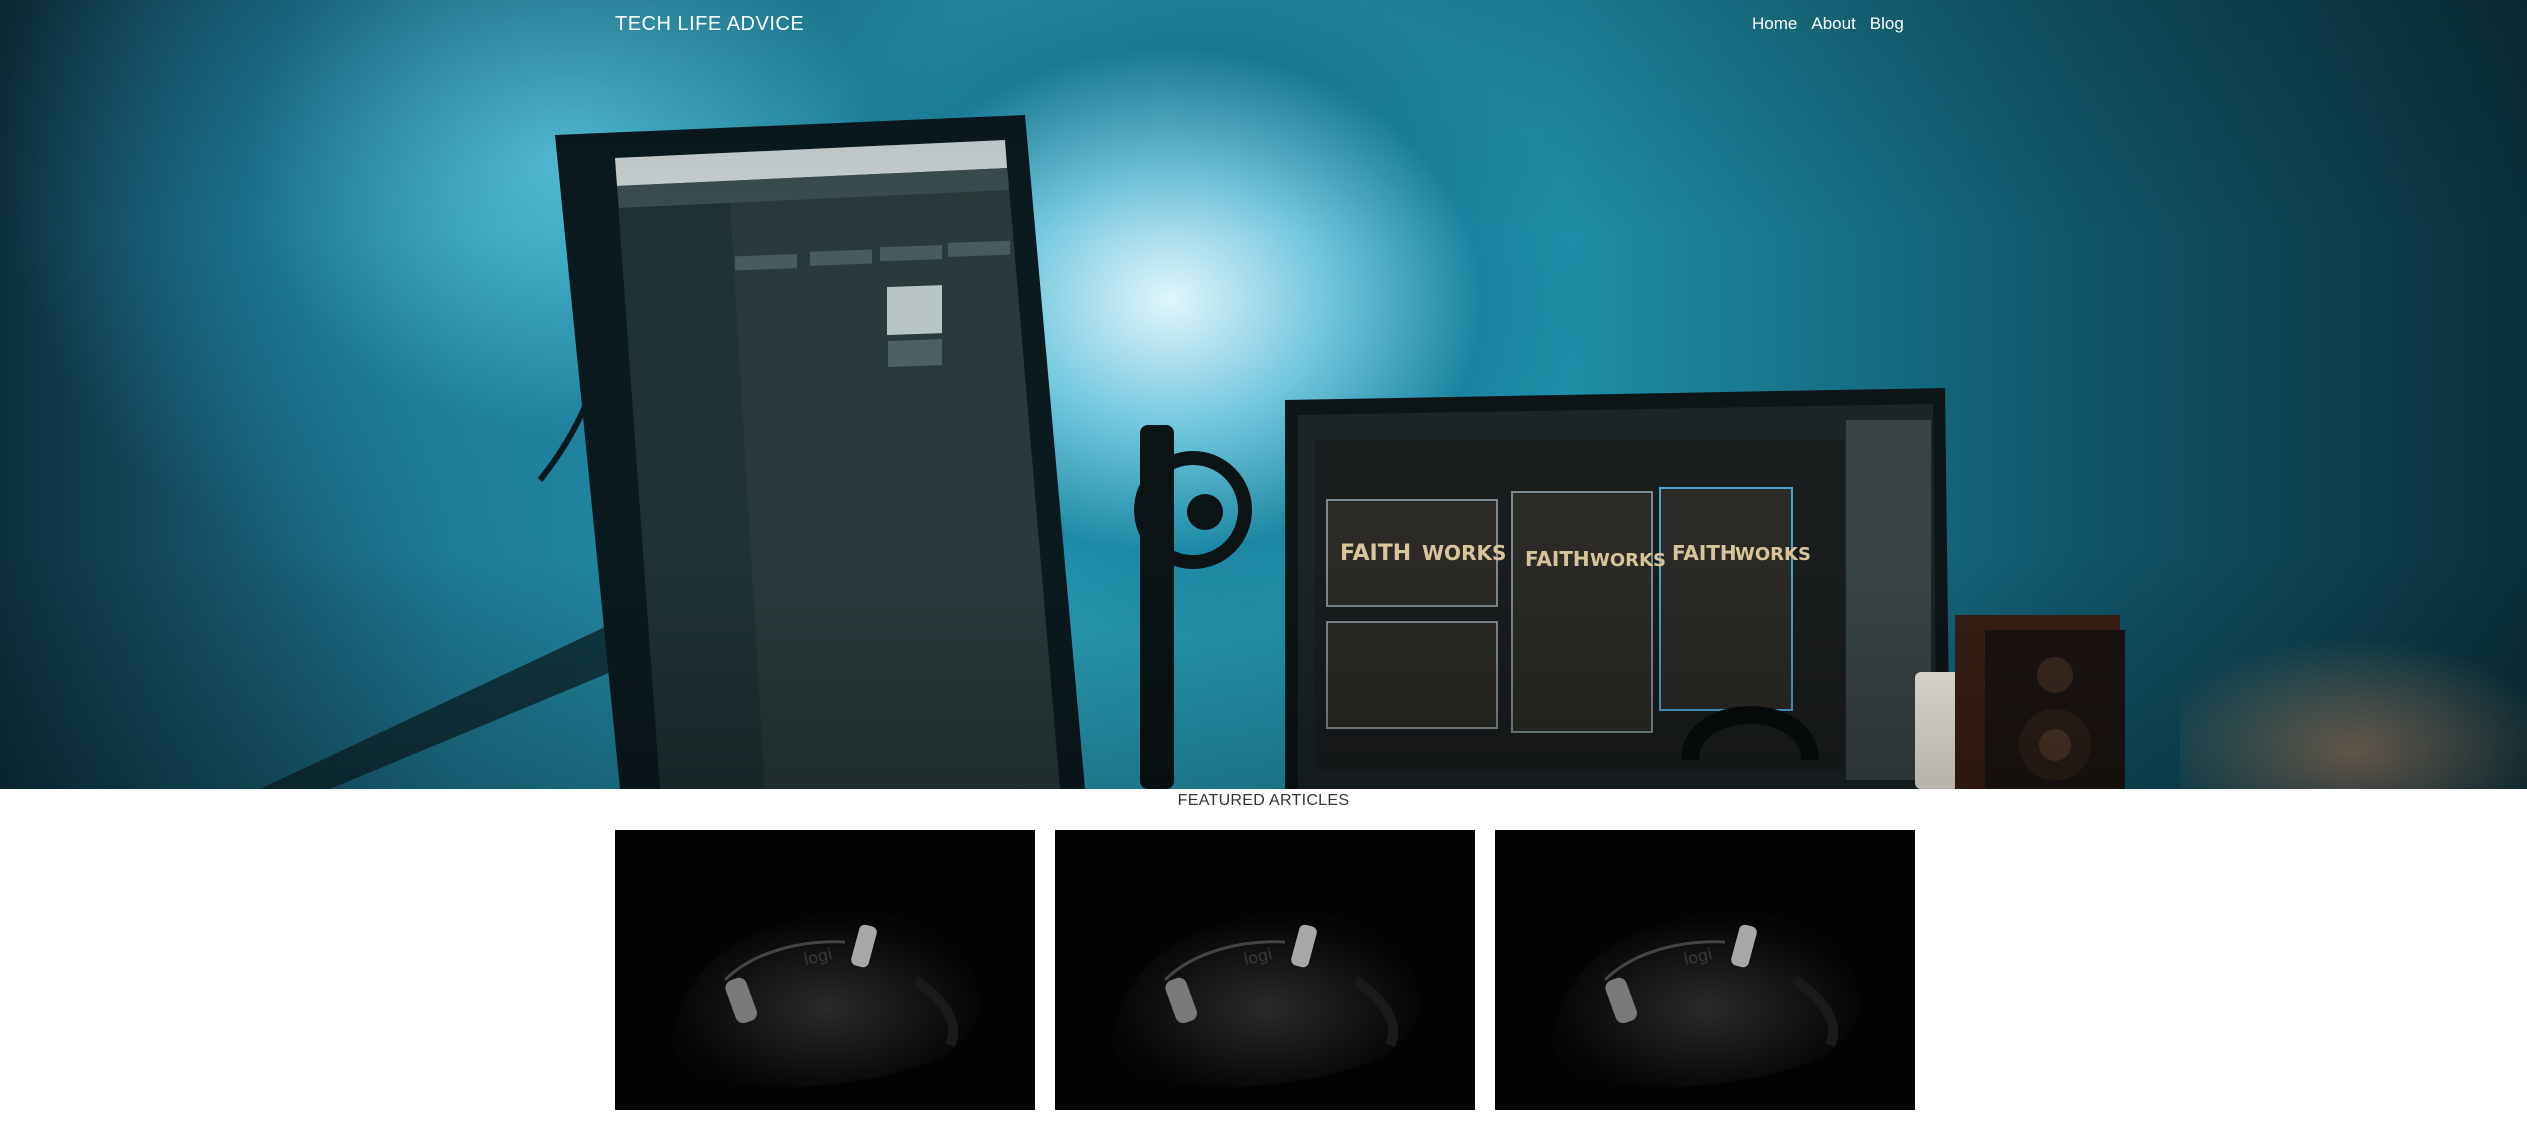  I want to click on featured-articles-grid: logi logi logi, so click(1265, 970).